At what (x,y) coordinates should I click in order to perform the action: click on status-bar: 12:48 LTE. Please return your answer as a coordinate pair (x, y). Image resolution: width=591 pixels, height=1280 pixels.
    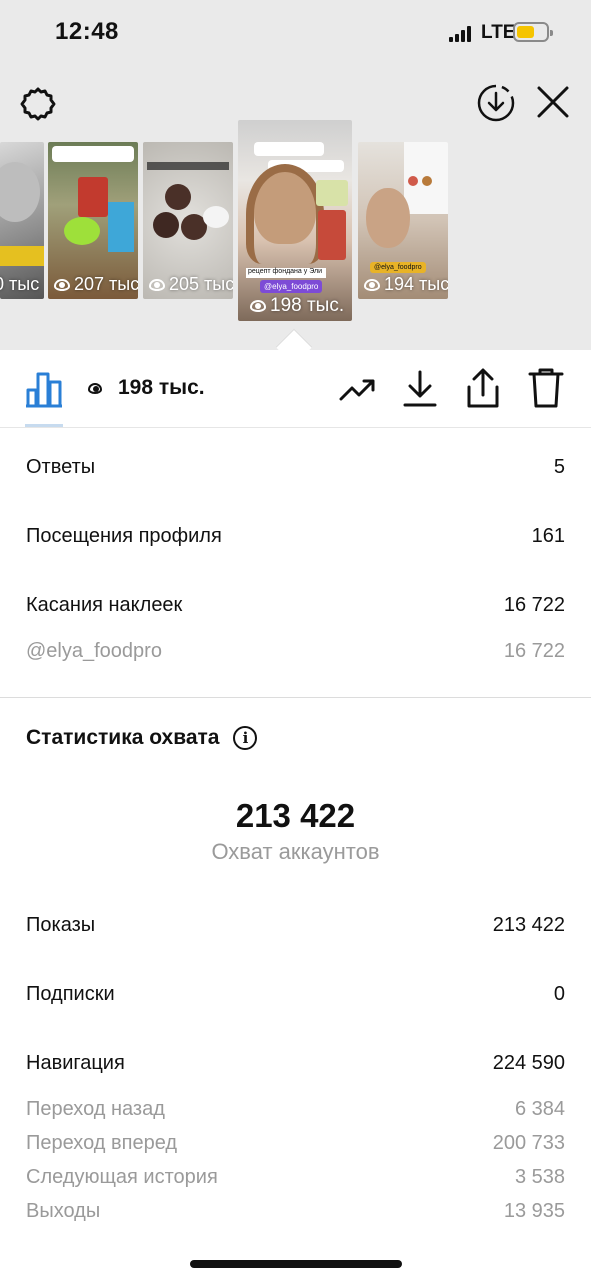
    Looking at the image, I should click on (295, 34).